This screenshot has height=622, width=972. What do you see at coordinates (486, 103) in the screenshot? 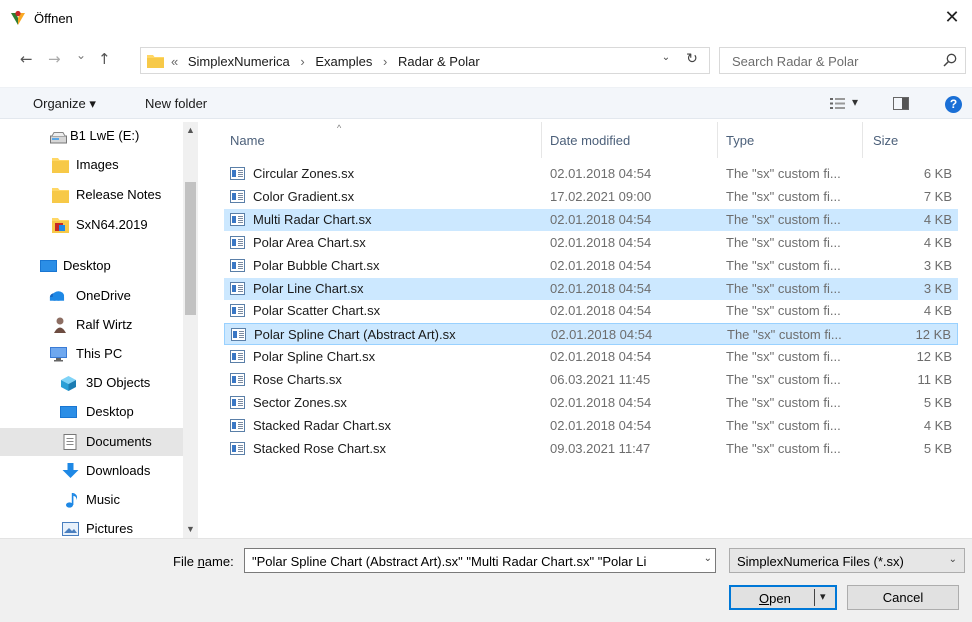
I see `command-toolbar: Organize ▾ New folder ▾ ?` at bounding box center [486, 103].